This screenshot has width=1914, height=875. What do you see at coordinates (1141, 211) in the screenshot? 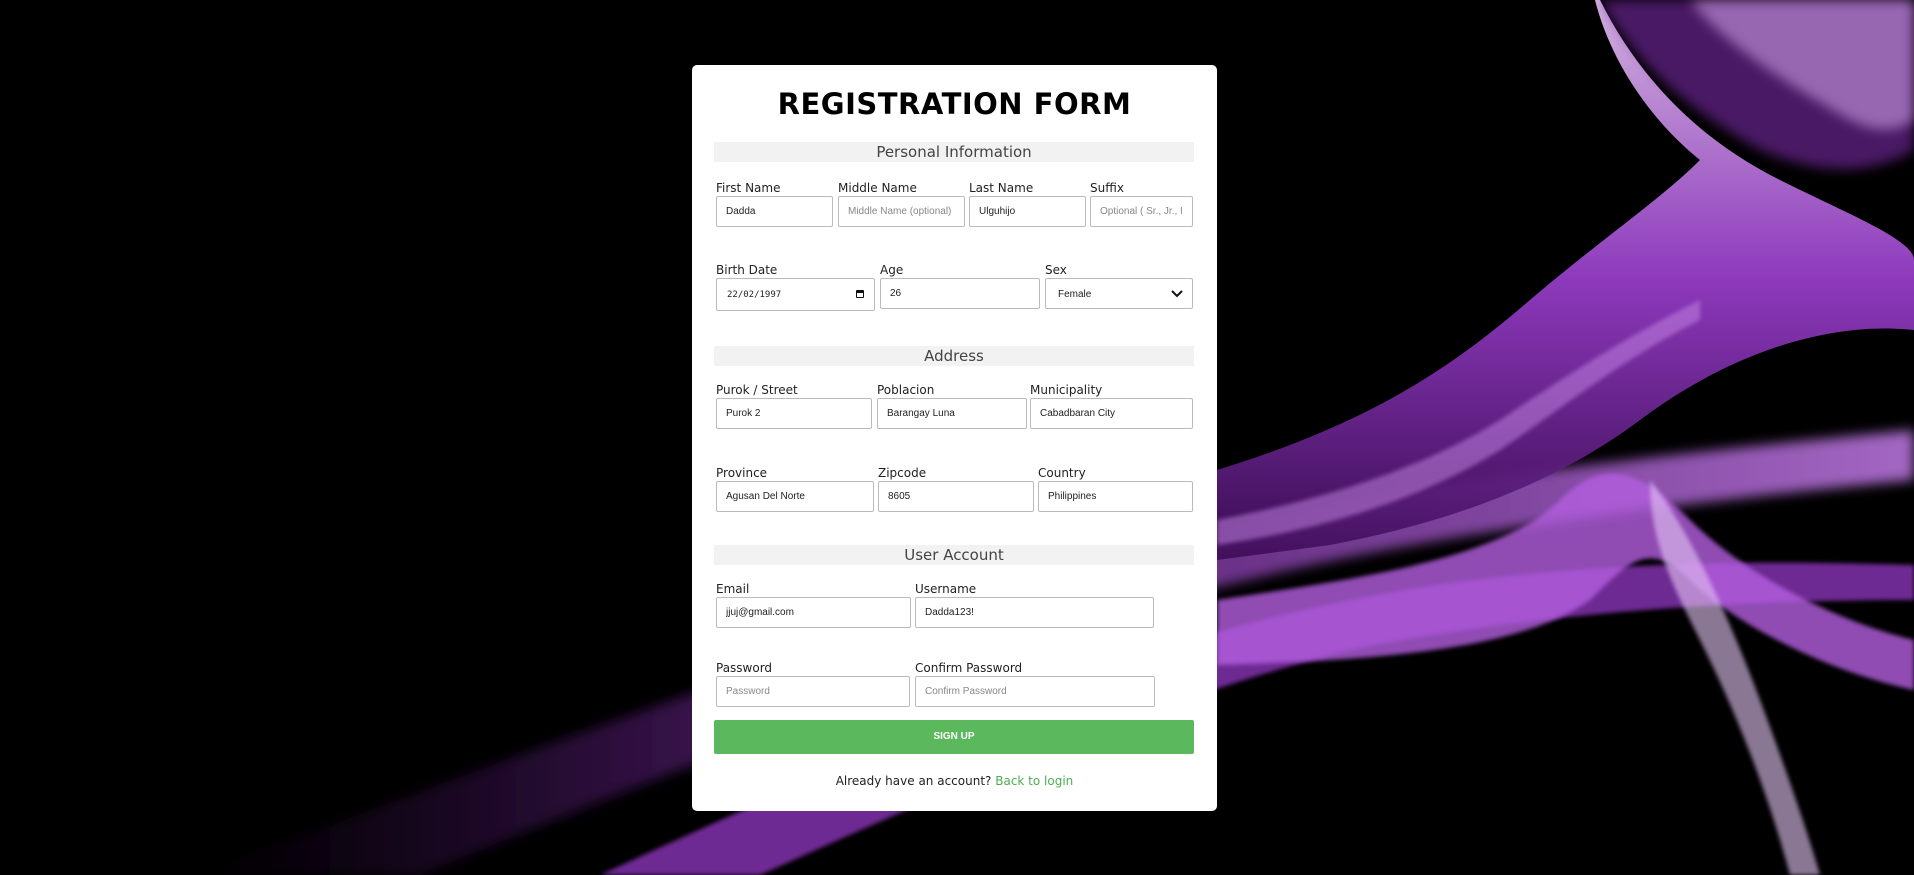
I see `suffix-input` at bounding box center [1141, 211].